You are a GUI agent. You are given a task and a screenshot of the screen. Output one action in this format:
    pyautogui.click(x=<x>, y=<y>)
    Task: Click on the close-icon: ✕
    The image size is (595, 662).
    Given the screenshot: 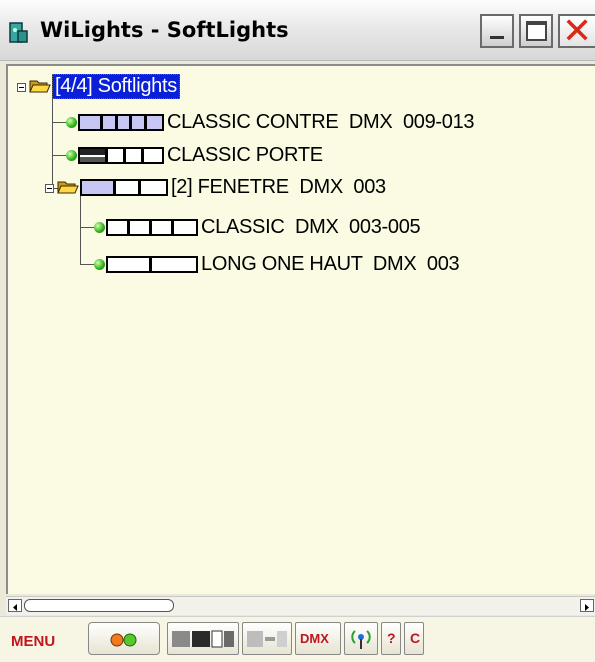 What is the action you would take?
    pyautogui.click(x=577, y=31)
    